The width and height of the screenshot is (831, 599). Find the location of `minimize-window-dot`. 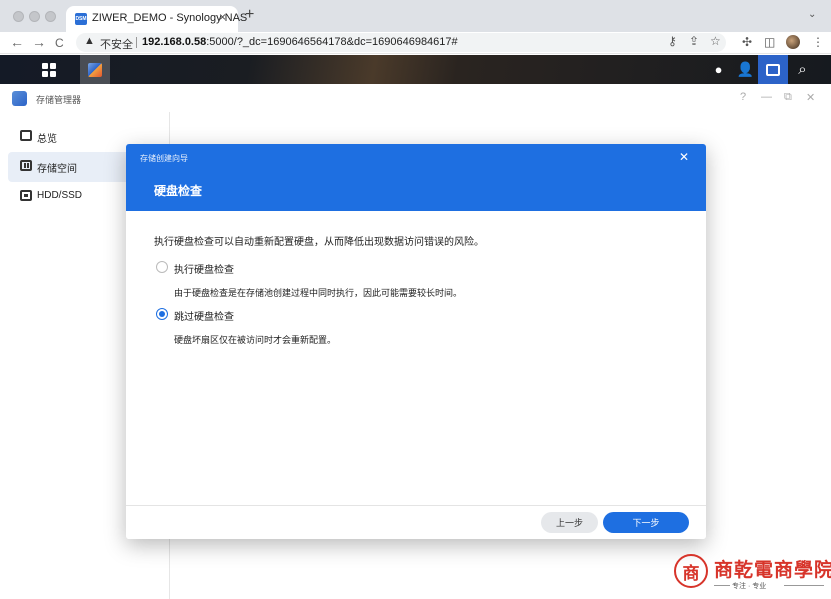

minimize-window-dot is located at coordinates (34, 16).